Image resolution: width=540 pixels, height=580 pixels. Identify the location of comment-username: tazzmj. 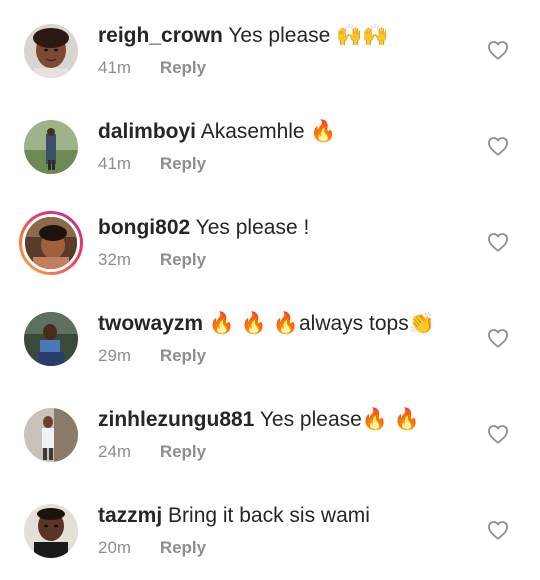
(130, 515).